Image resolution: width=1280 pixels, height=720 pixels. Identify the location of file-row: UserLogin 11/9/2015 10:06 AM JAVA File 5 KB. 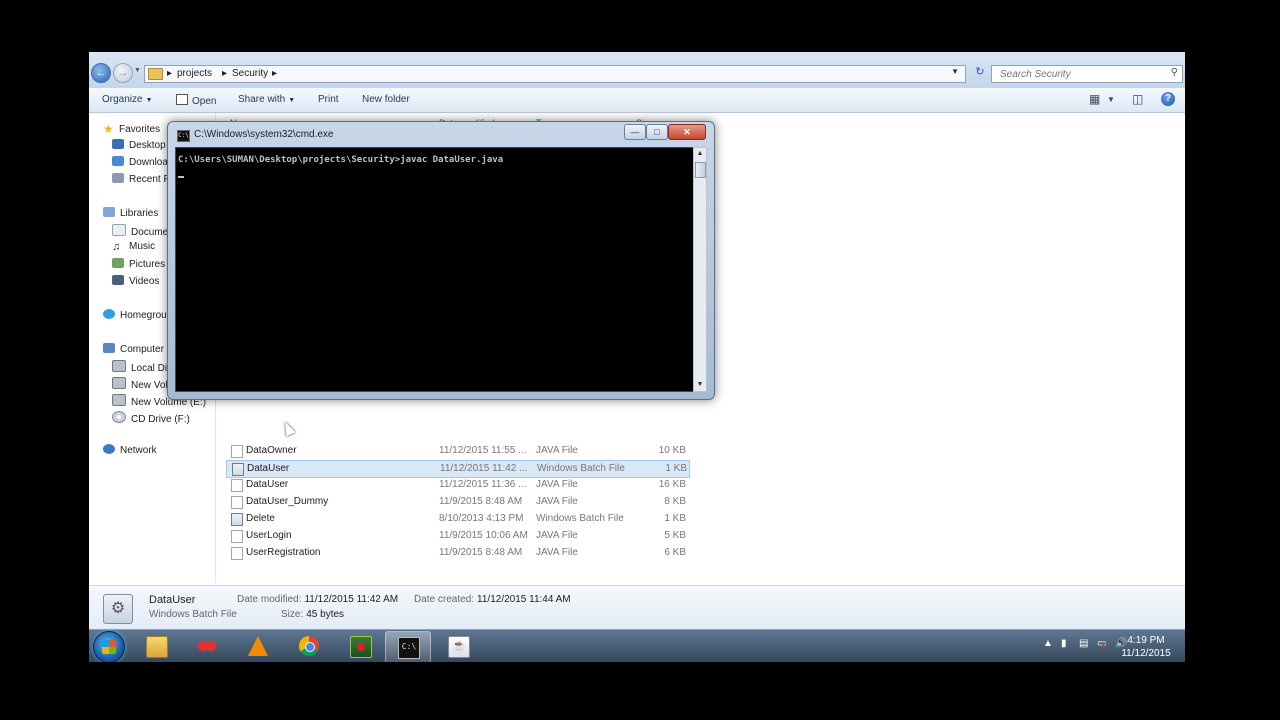
(457, 536).